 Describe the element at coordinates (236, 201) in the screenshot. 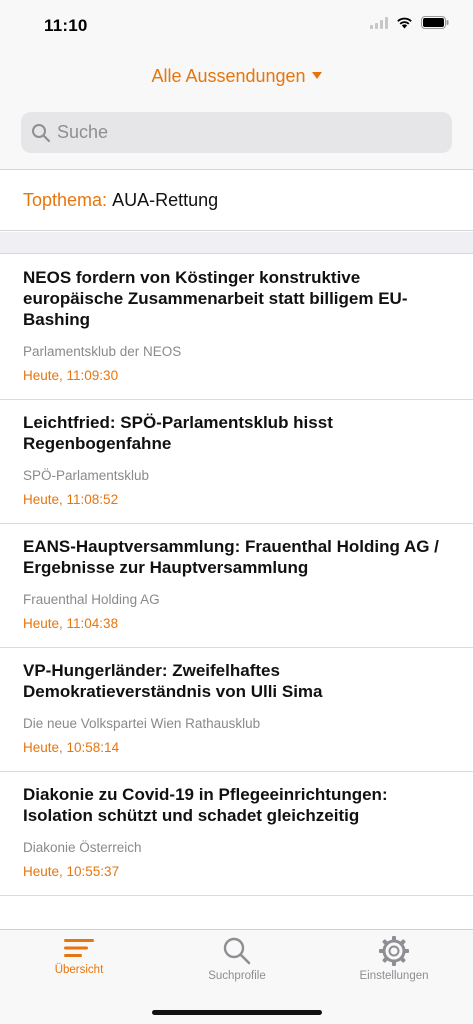

I see `topthema-row: Topthema: AUA-Rettung` at that location.